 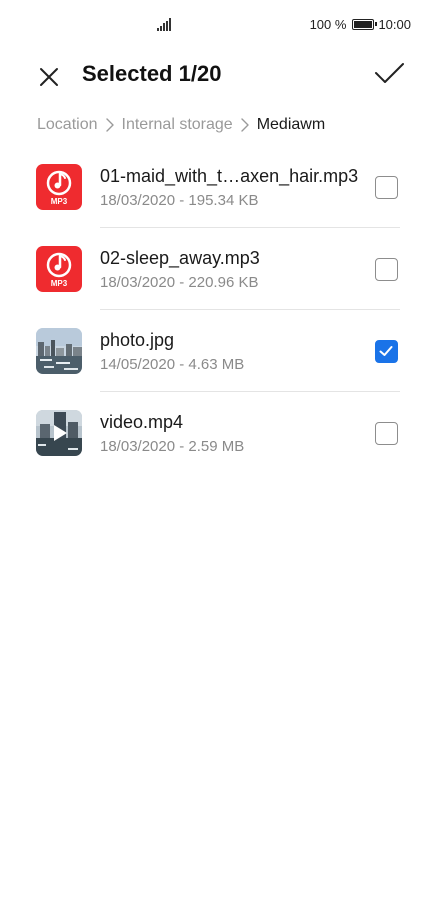 I want to click on status-right: 100 % 10:00, so click(x=360, y=24).